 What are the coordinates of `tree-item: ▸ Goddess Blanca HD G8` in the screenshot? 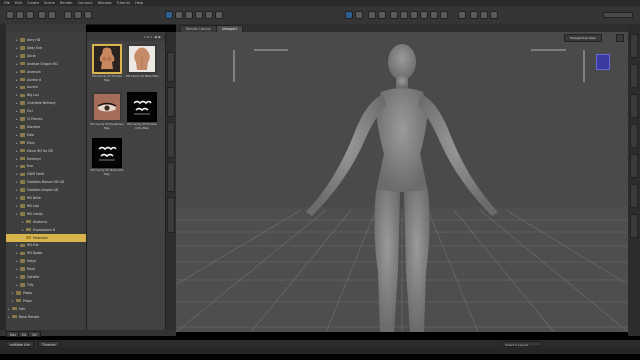 It's located at (46, 182).